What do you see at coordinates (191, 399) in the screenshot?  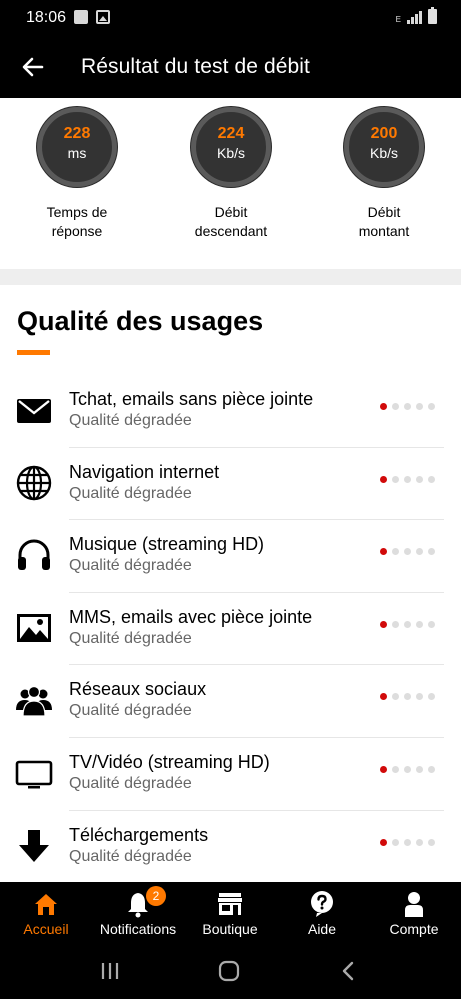 I see `usage-name: Tchat, emails sans pièce jointe` at bounding box center [191, 399].